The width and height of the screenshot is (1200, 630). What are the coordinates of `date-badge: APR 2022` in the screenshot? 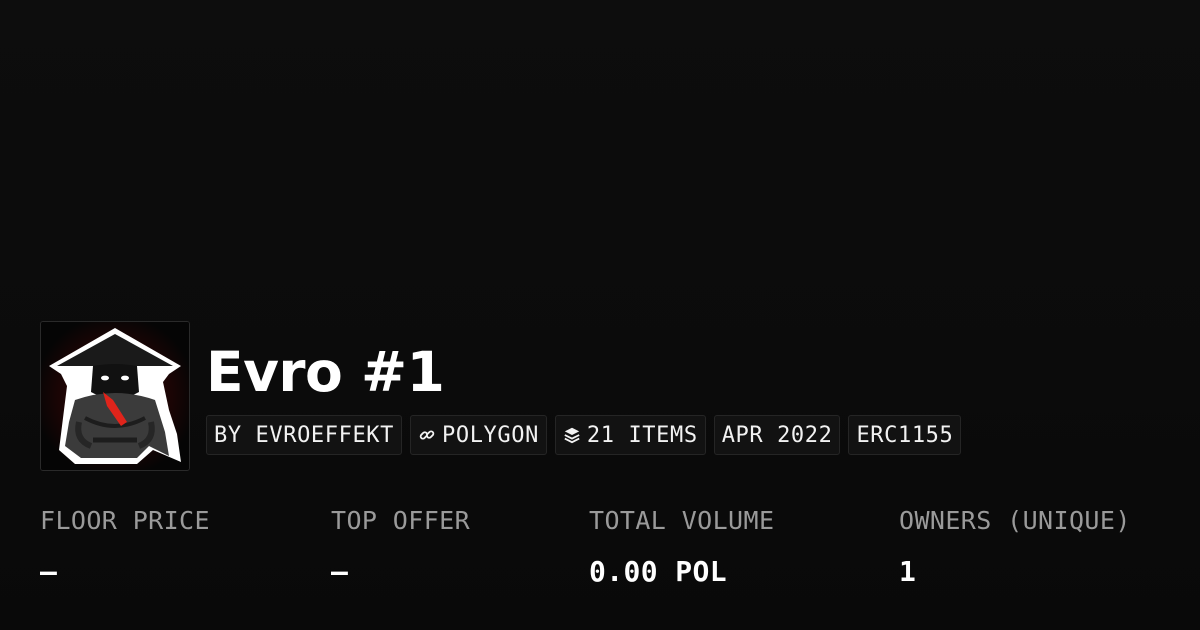 It's located at (777, 435).